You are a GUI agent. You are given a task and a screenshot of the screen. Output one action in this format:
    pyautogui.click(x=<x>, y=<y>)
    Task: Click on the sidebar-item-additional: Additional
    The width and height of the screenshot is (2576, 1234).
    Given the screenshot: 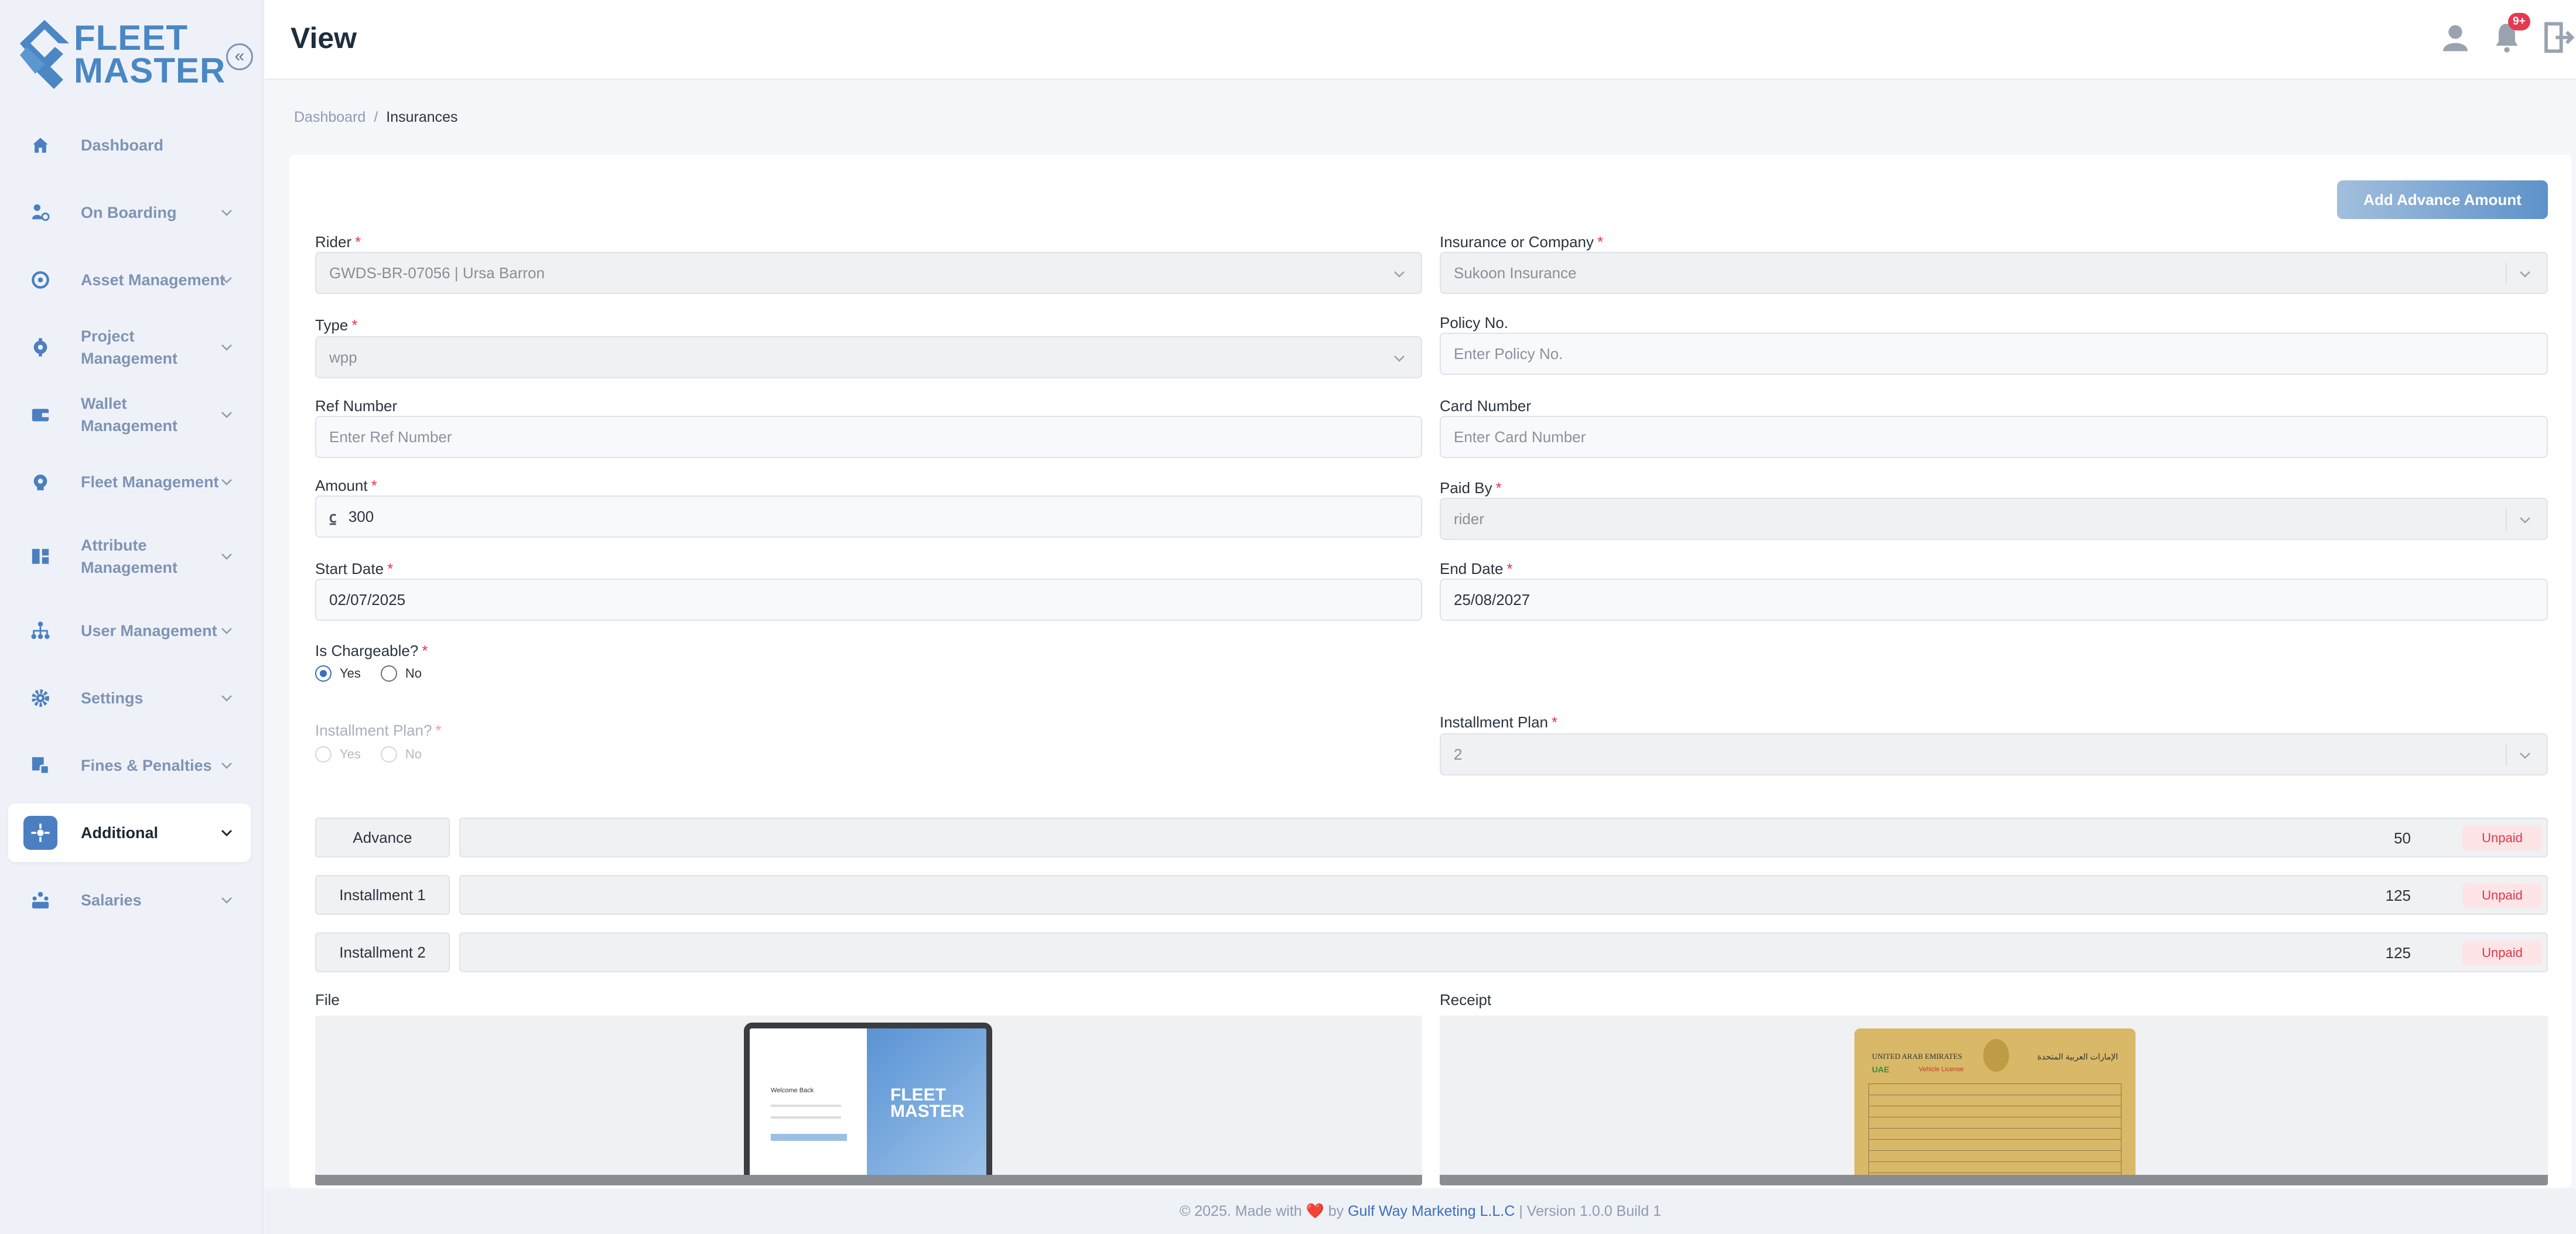 What is the action you would take?
    pyautogui.click(x=130, y=833)
    